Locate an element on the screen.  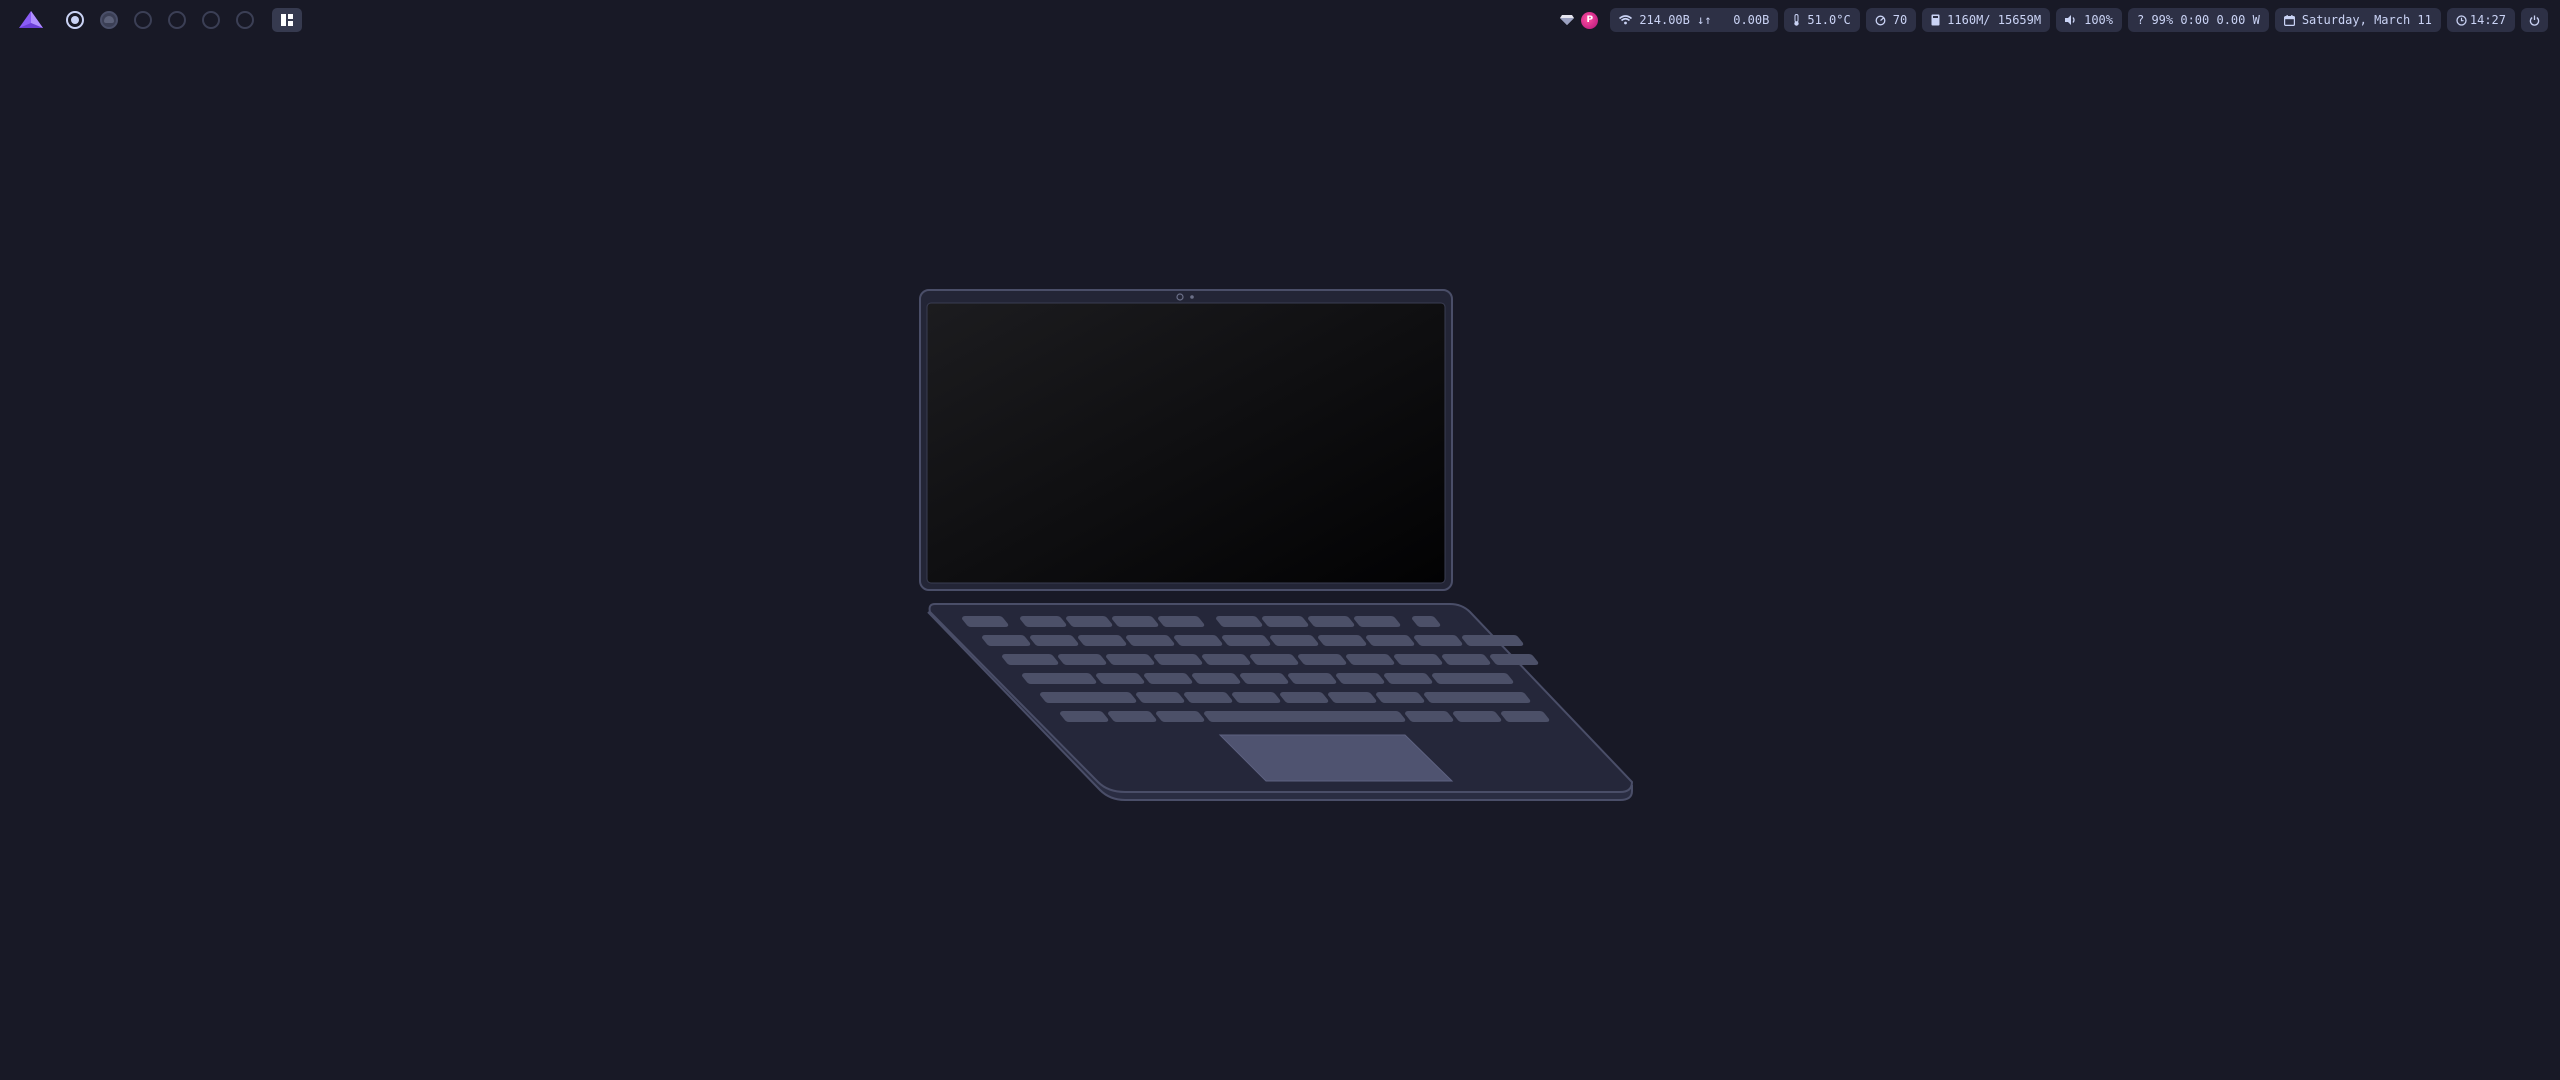
laptop-screen is located at coordinates (1186, 443).